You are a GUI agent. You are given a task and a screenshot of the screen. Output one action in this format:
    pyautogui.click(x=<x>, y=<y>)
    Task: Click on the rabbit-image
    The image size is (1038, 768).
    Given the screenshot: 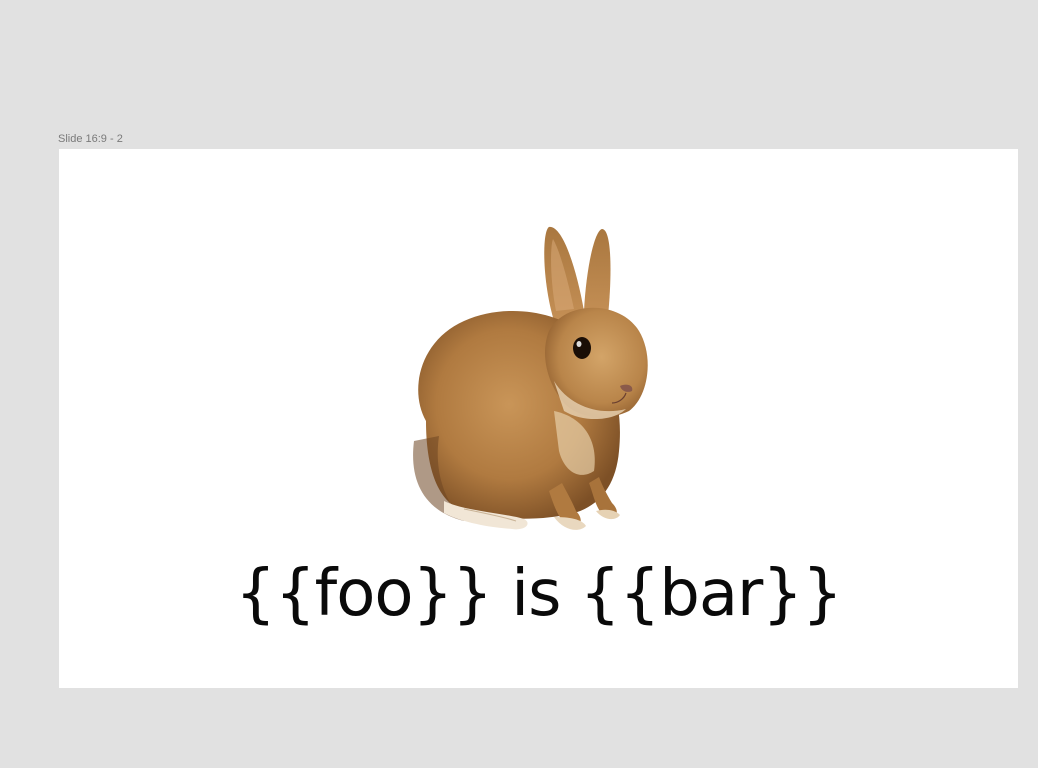 What is the action you would take?
    pyautogui.click(x=531, y=380)
    